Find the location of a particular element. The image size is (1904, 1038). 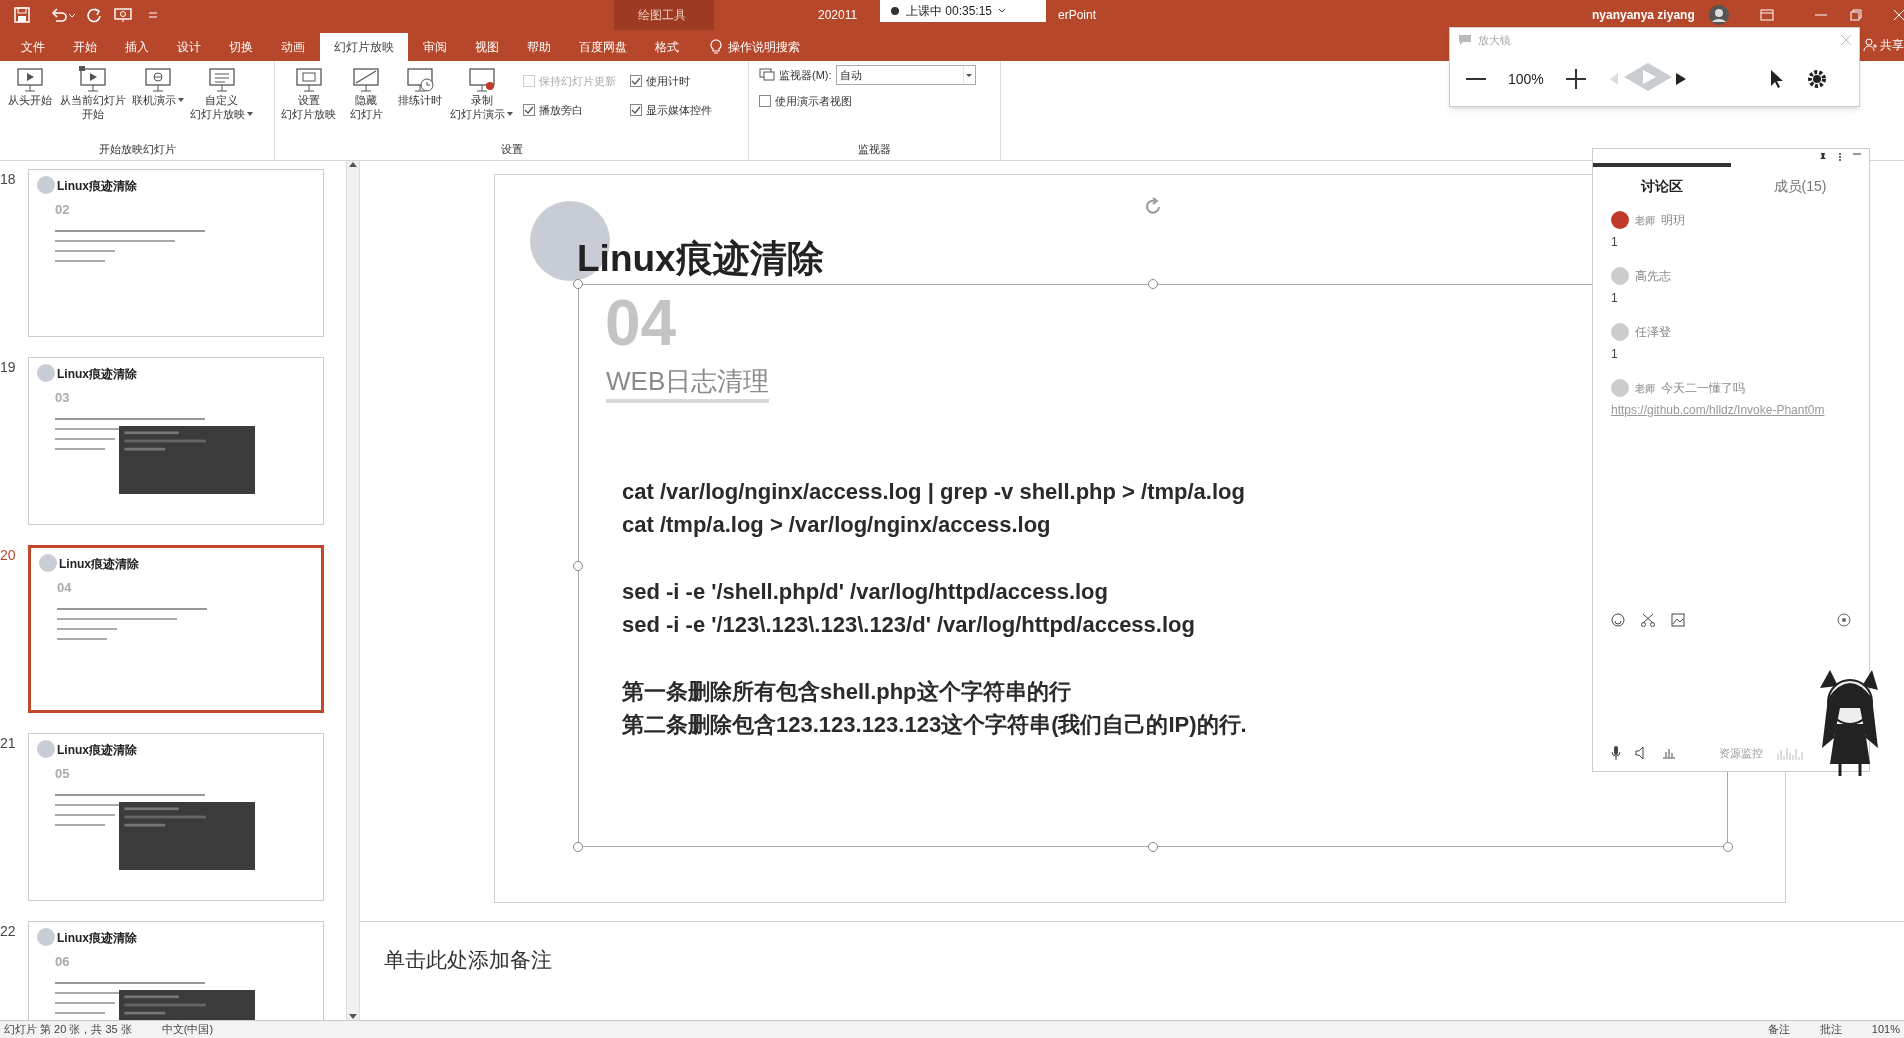

code-line: 第一条删除所有包含shell.php这个字符串的行 is located at coordinates (847, 692).